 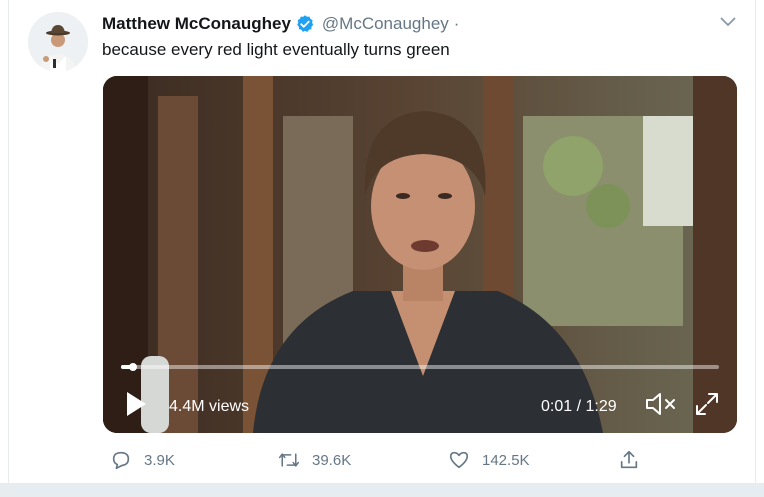 I want to click on retweet-count: 39.6K, so click(x=332, y=460).